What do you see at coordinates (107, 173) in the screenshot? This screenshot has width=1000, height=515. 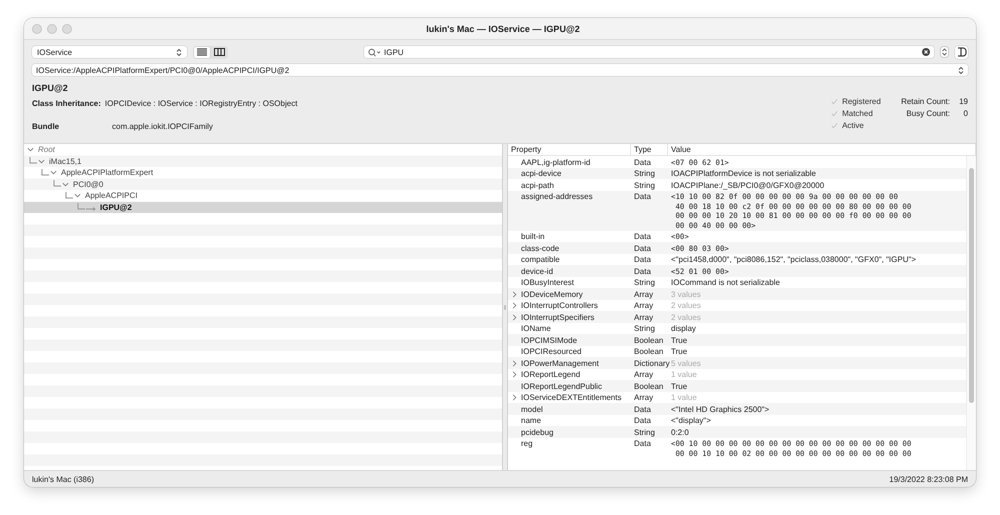 I see `node-label: AppleACPIPlatformExpert` at bounding box center [107, 173].